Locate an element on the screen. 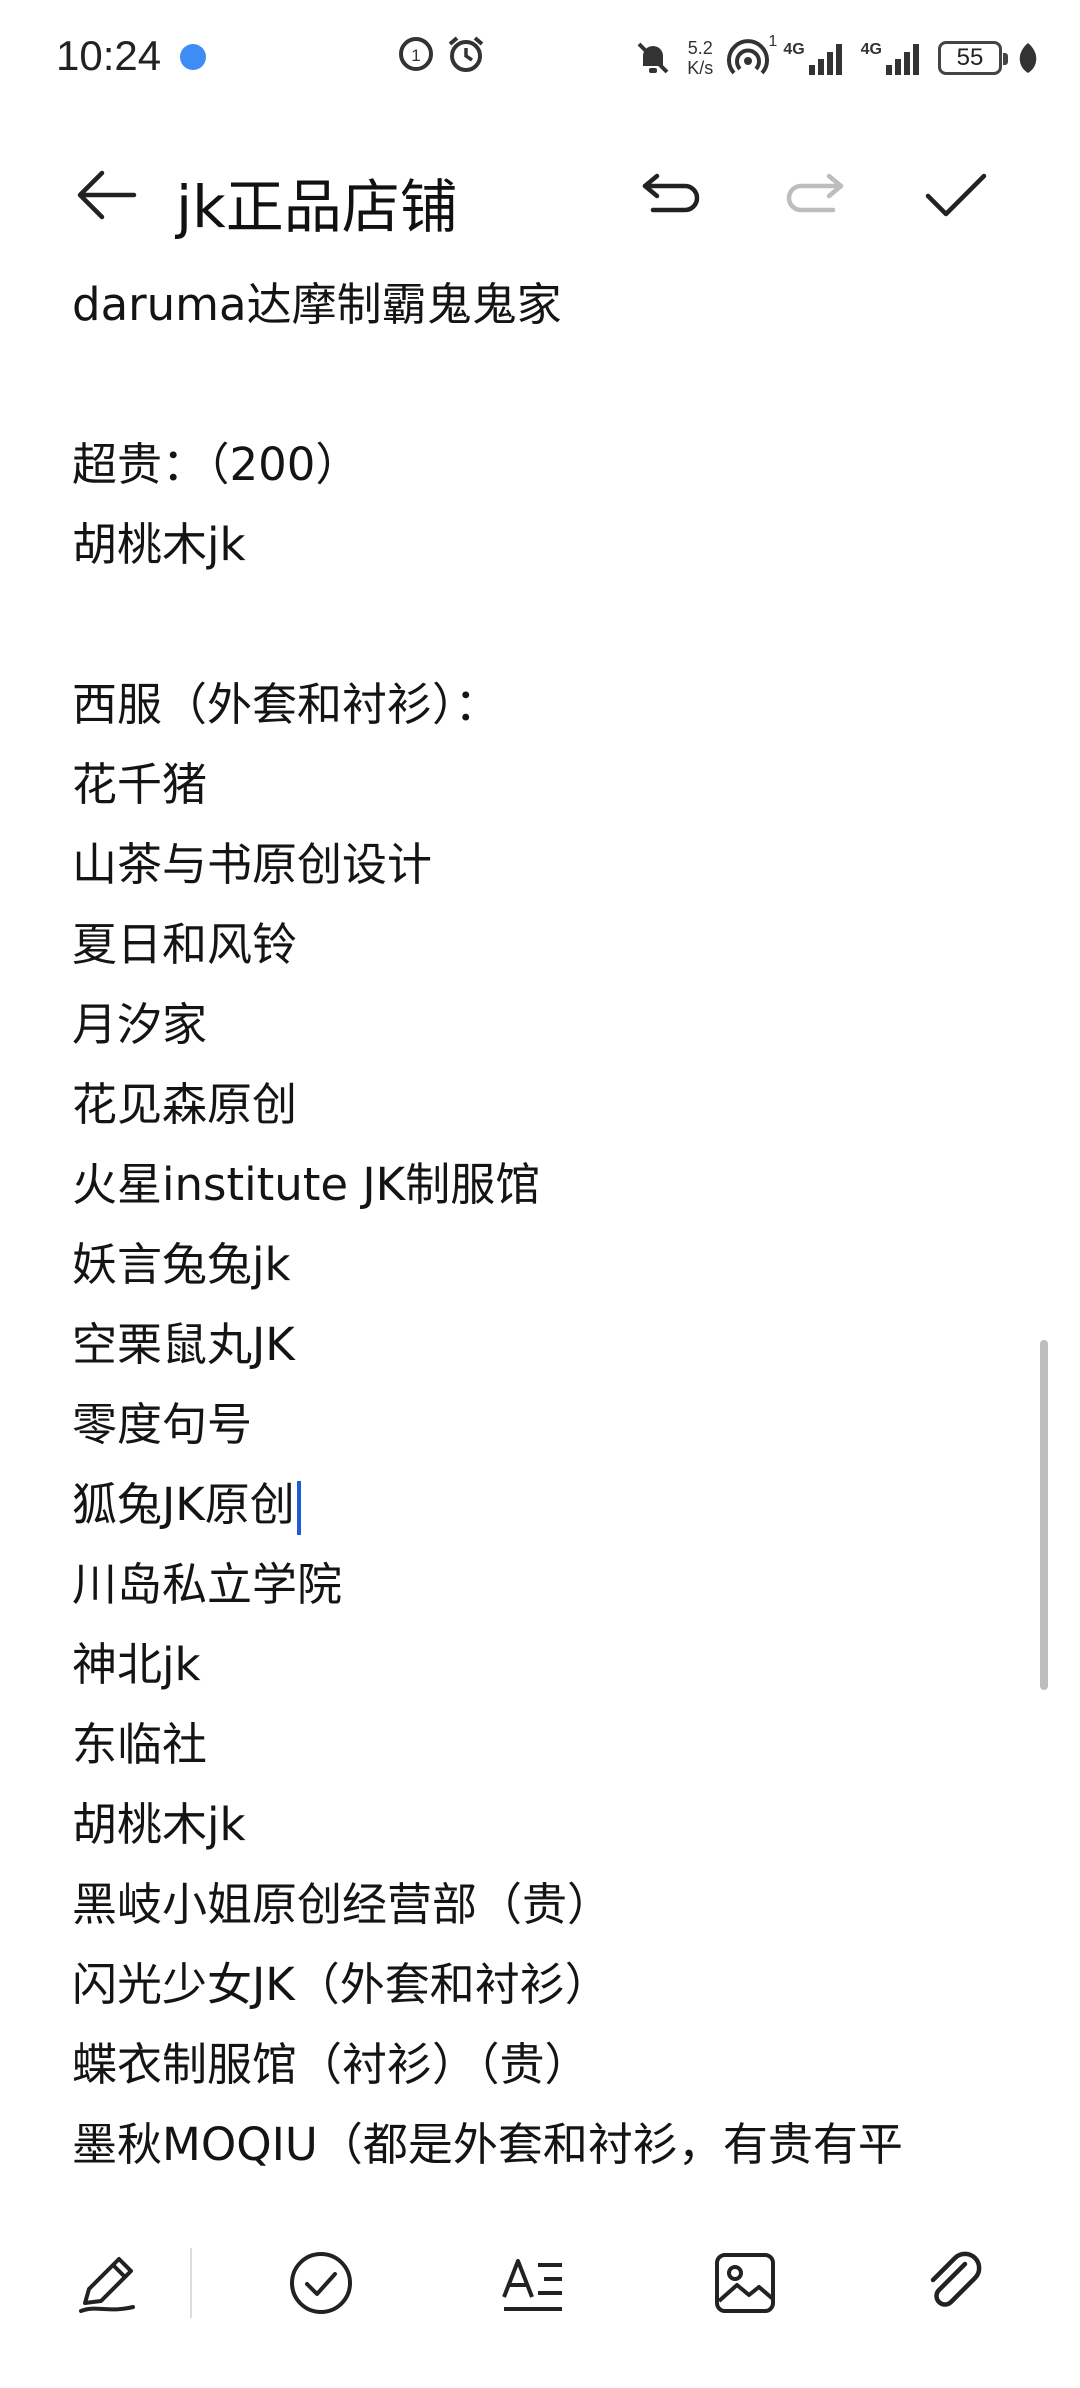 The width and height of the screenshot is (1080, 2388). hotspot-icon: 1 is located at coordinates (752, 56).